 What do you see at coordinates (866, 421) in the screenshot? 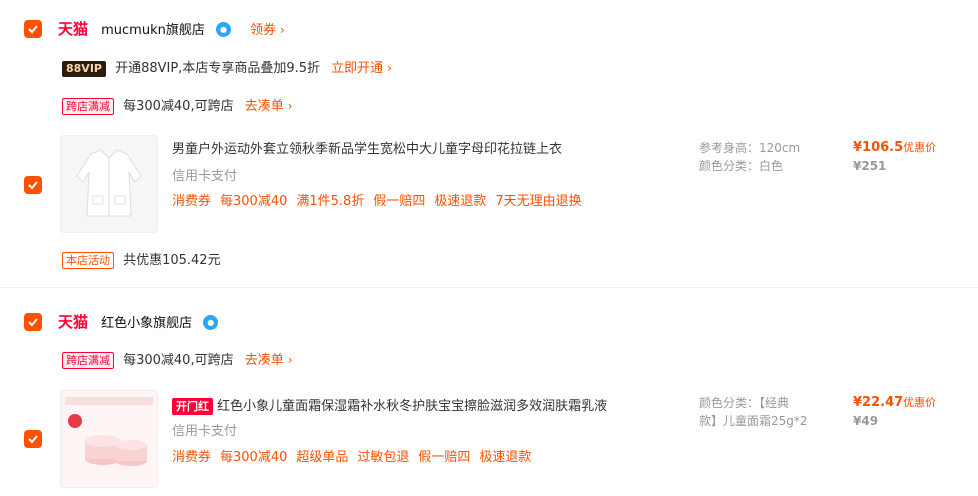
I see `original-price: ¥49` at bounding box center [866, 421].